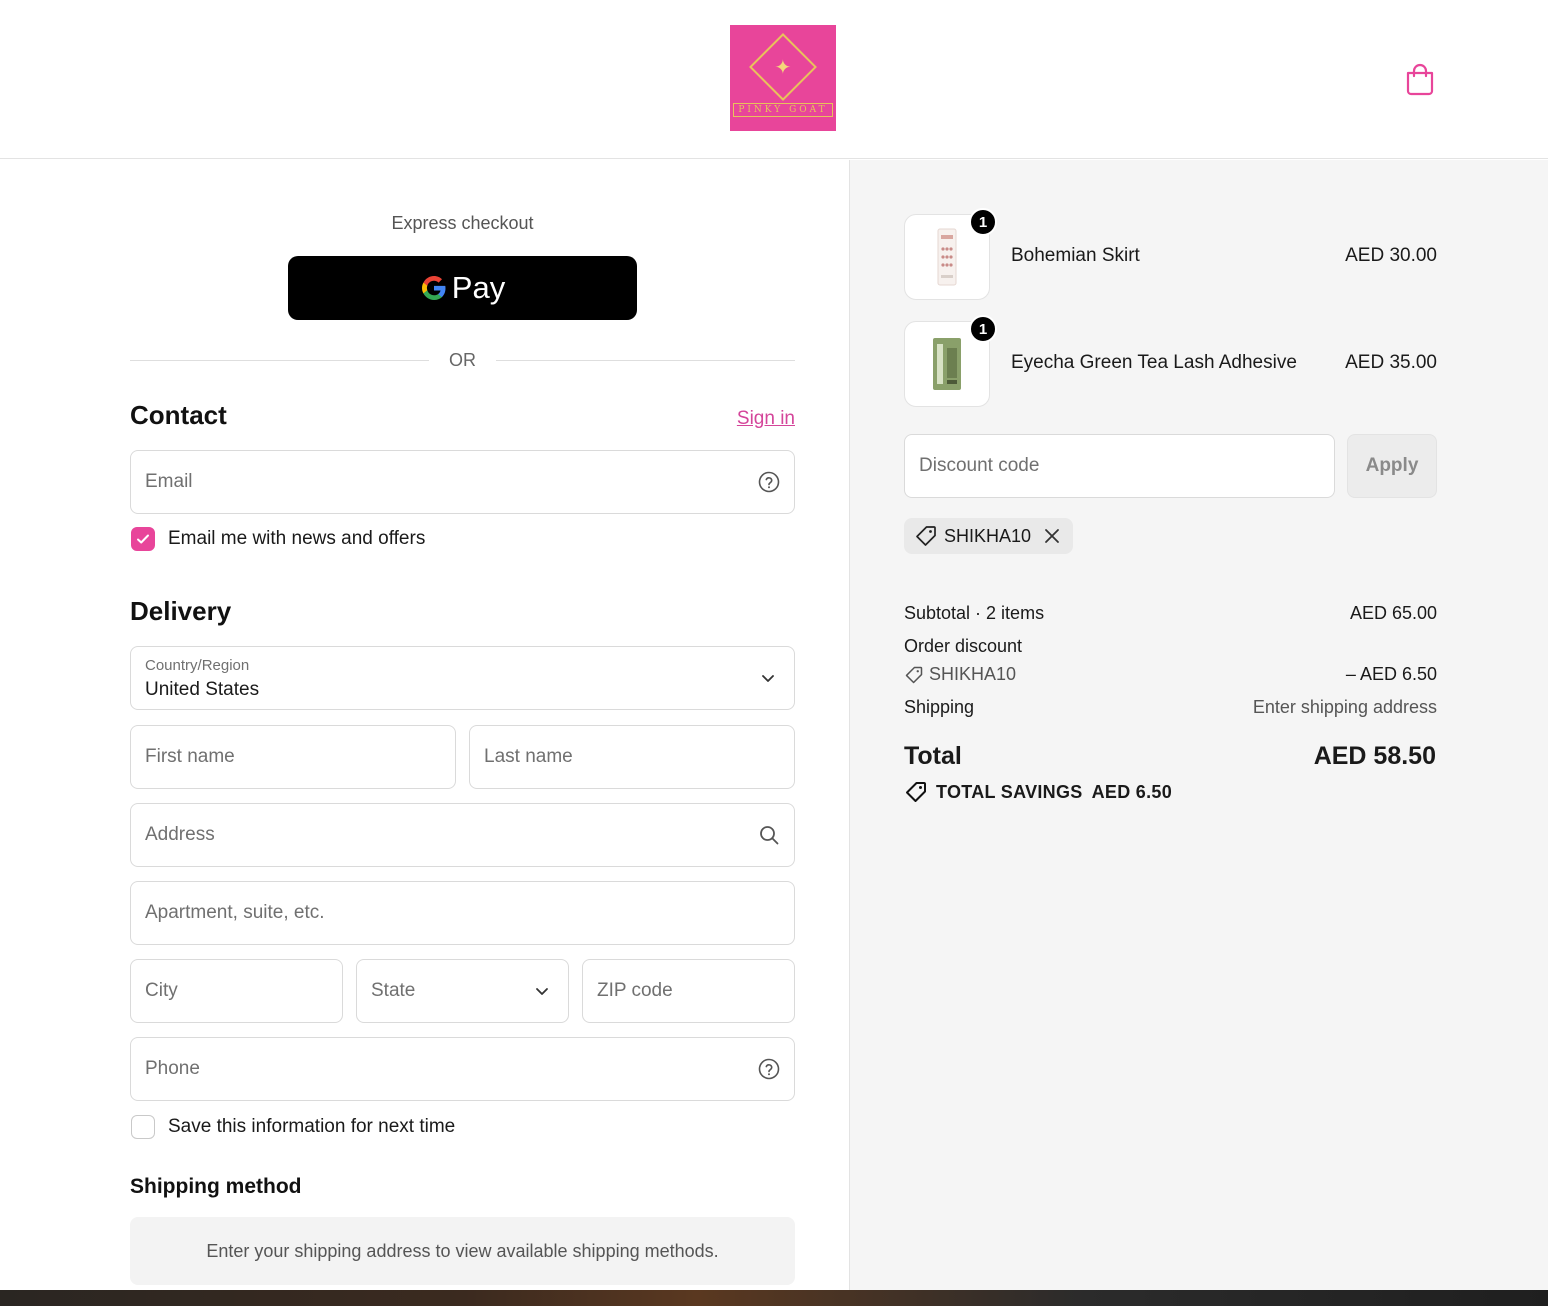 Image resolution: width=1548 pixels, height=1306 pixels. What do you see at coordinates (939, 707) in the screenshot?
I see `shipping-label: Shipping` at bounding box center [939, 707].